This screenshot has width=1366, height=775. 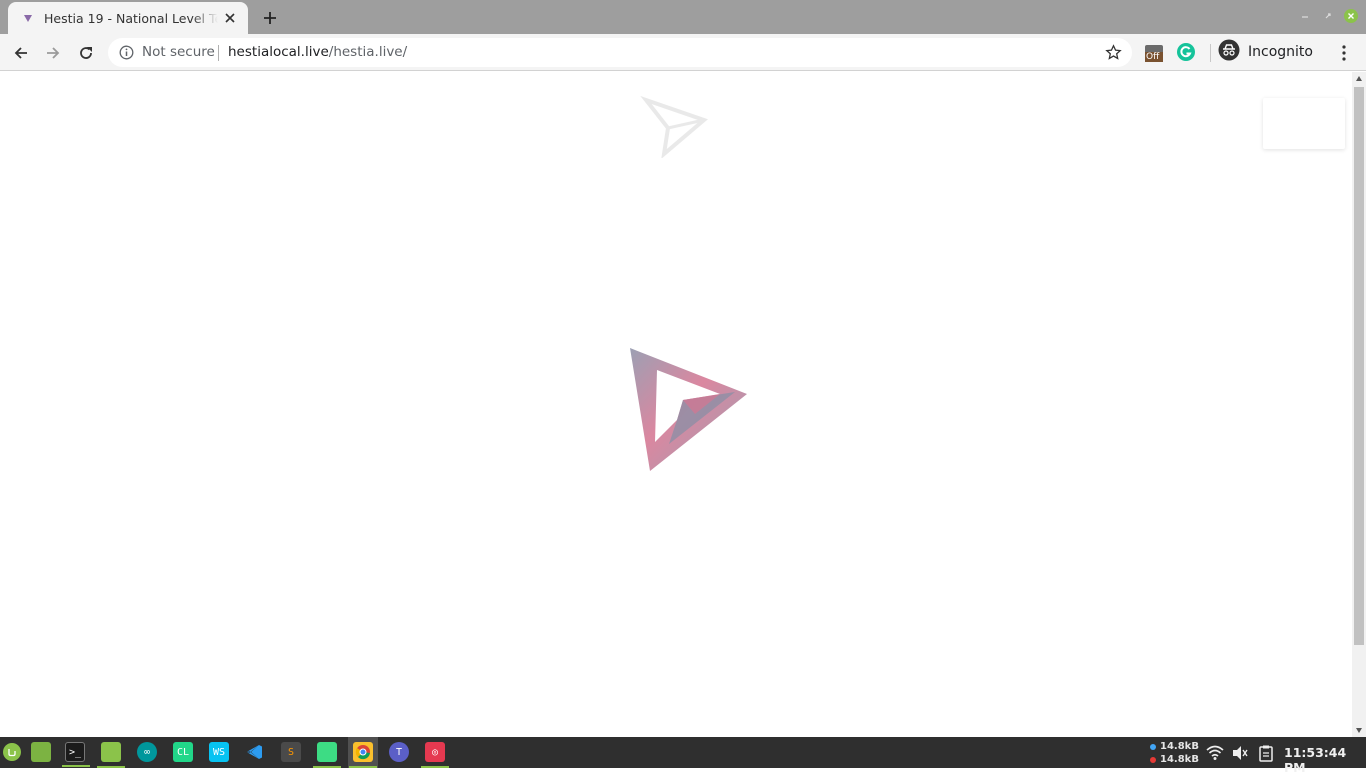 I want to click on arduino-icon: ∞, so click(x=147, y=752).